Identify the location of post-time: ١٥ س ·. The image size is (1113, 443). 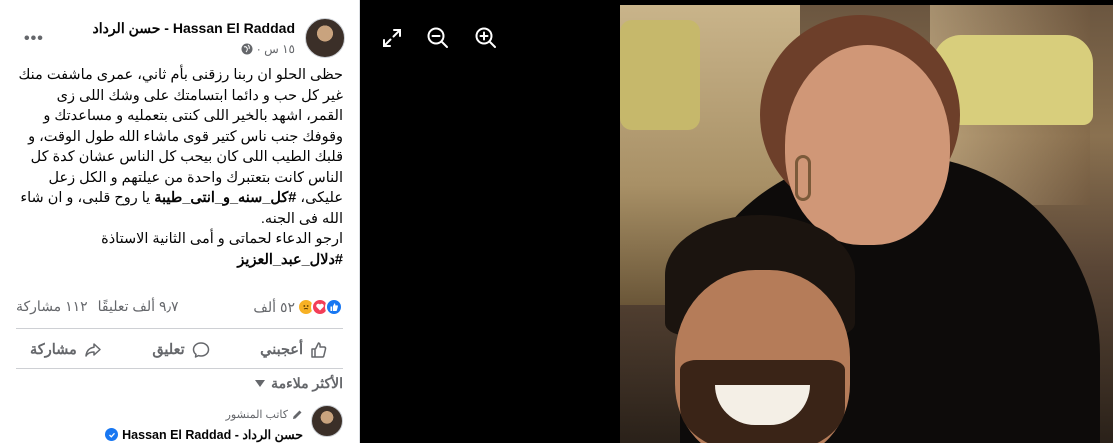
(276, 49).